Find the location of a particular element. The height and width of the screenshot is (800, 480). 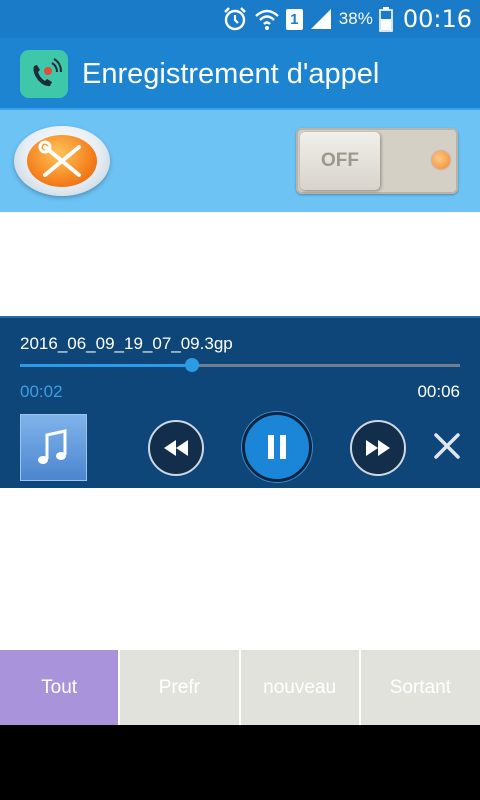

filter-tabs: Tout Prefr nouveau Sortant is located at coordinates (240, 687).